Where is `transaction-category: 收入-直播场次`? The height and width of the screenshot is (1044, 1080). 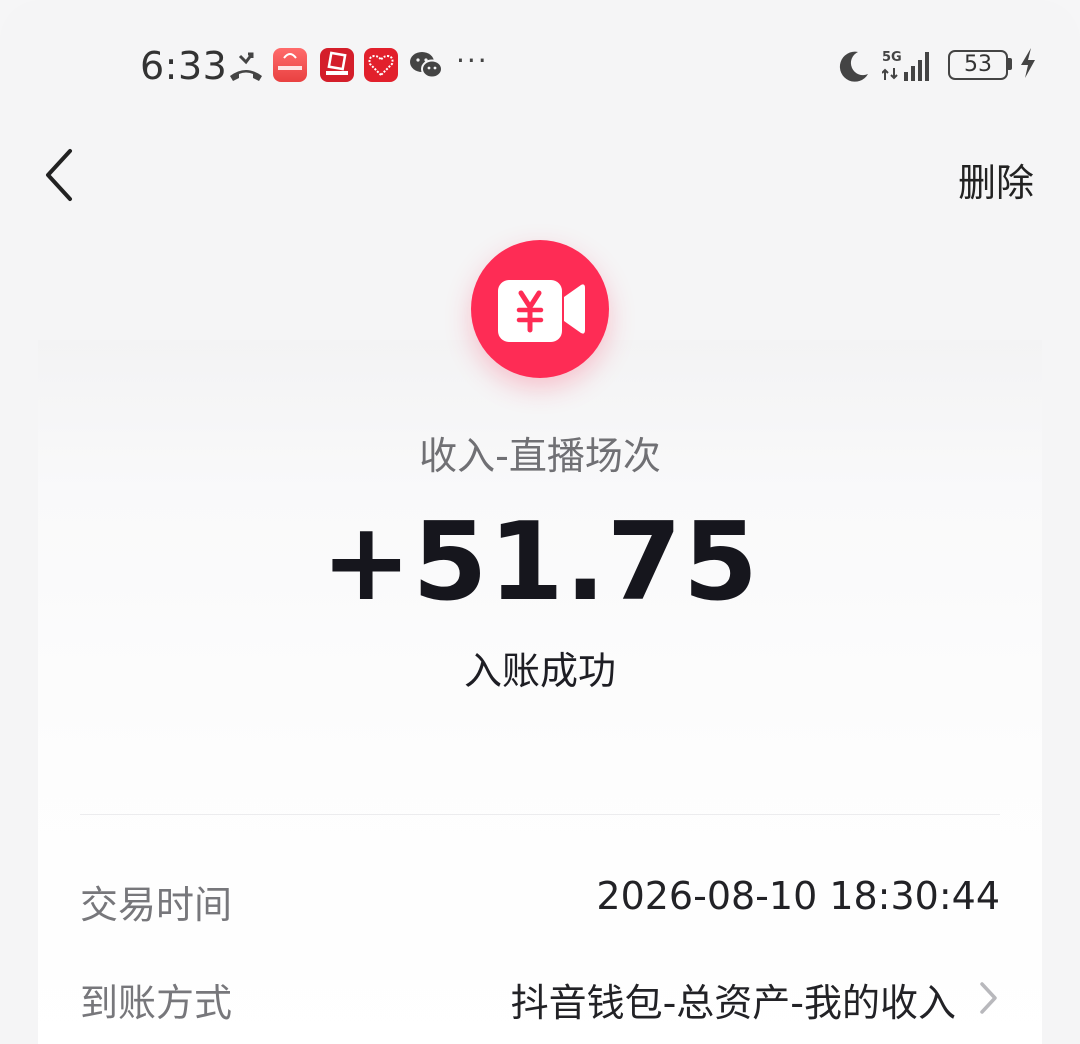
transaction-category: 收入-直播场次 is located at coordinates (540, 456).